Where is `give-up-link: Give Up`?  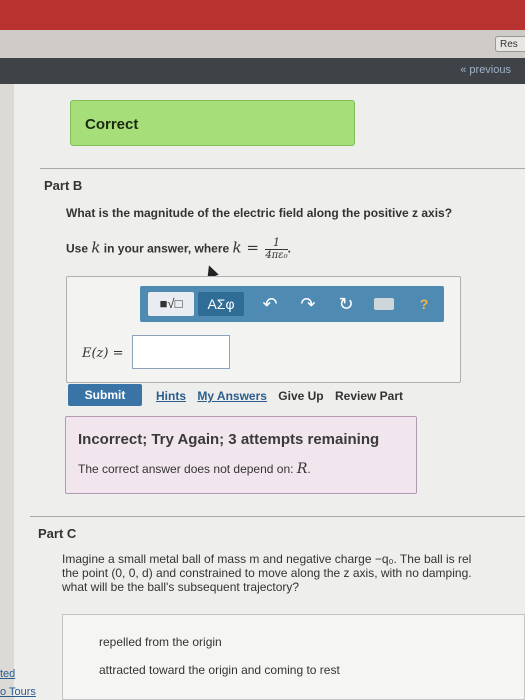
give-up-link: Give Up is located at coordinates (300, 396).